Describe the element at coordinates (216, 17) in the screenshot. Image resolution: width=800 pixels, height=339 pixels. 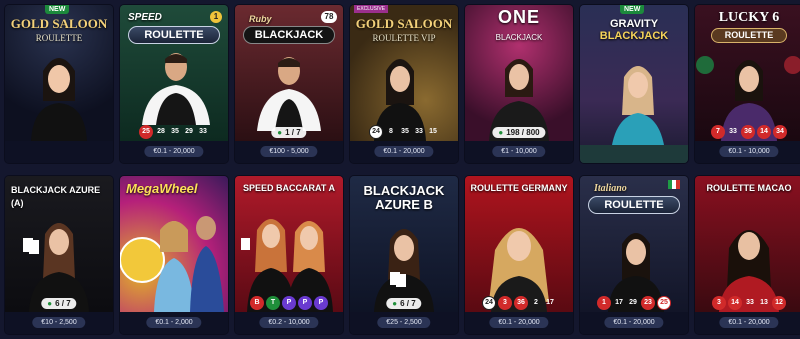
I see `player-count-badge: 1` at that location.